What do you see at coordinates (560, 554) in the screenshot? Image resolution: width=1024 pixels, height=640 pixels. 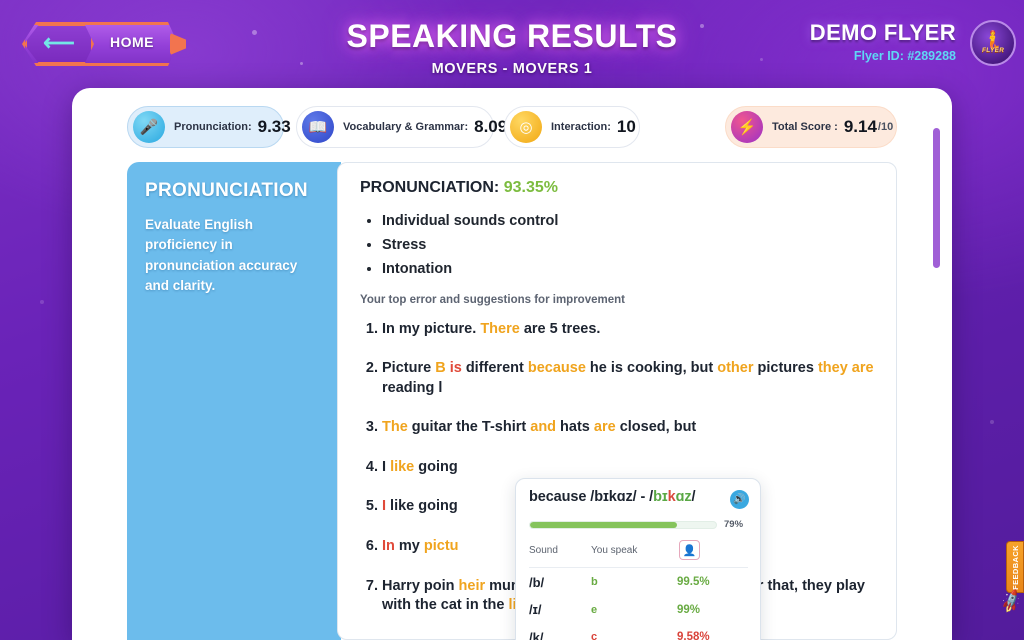 I see `column-sound: Sound` at bounding box center [560, 554].